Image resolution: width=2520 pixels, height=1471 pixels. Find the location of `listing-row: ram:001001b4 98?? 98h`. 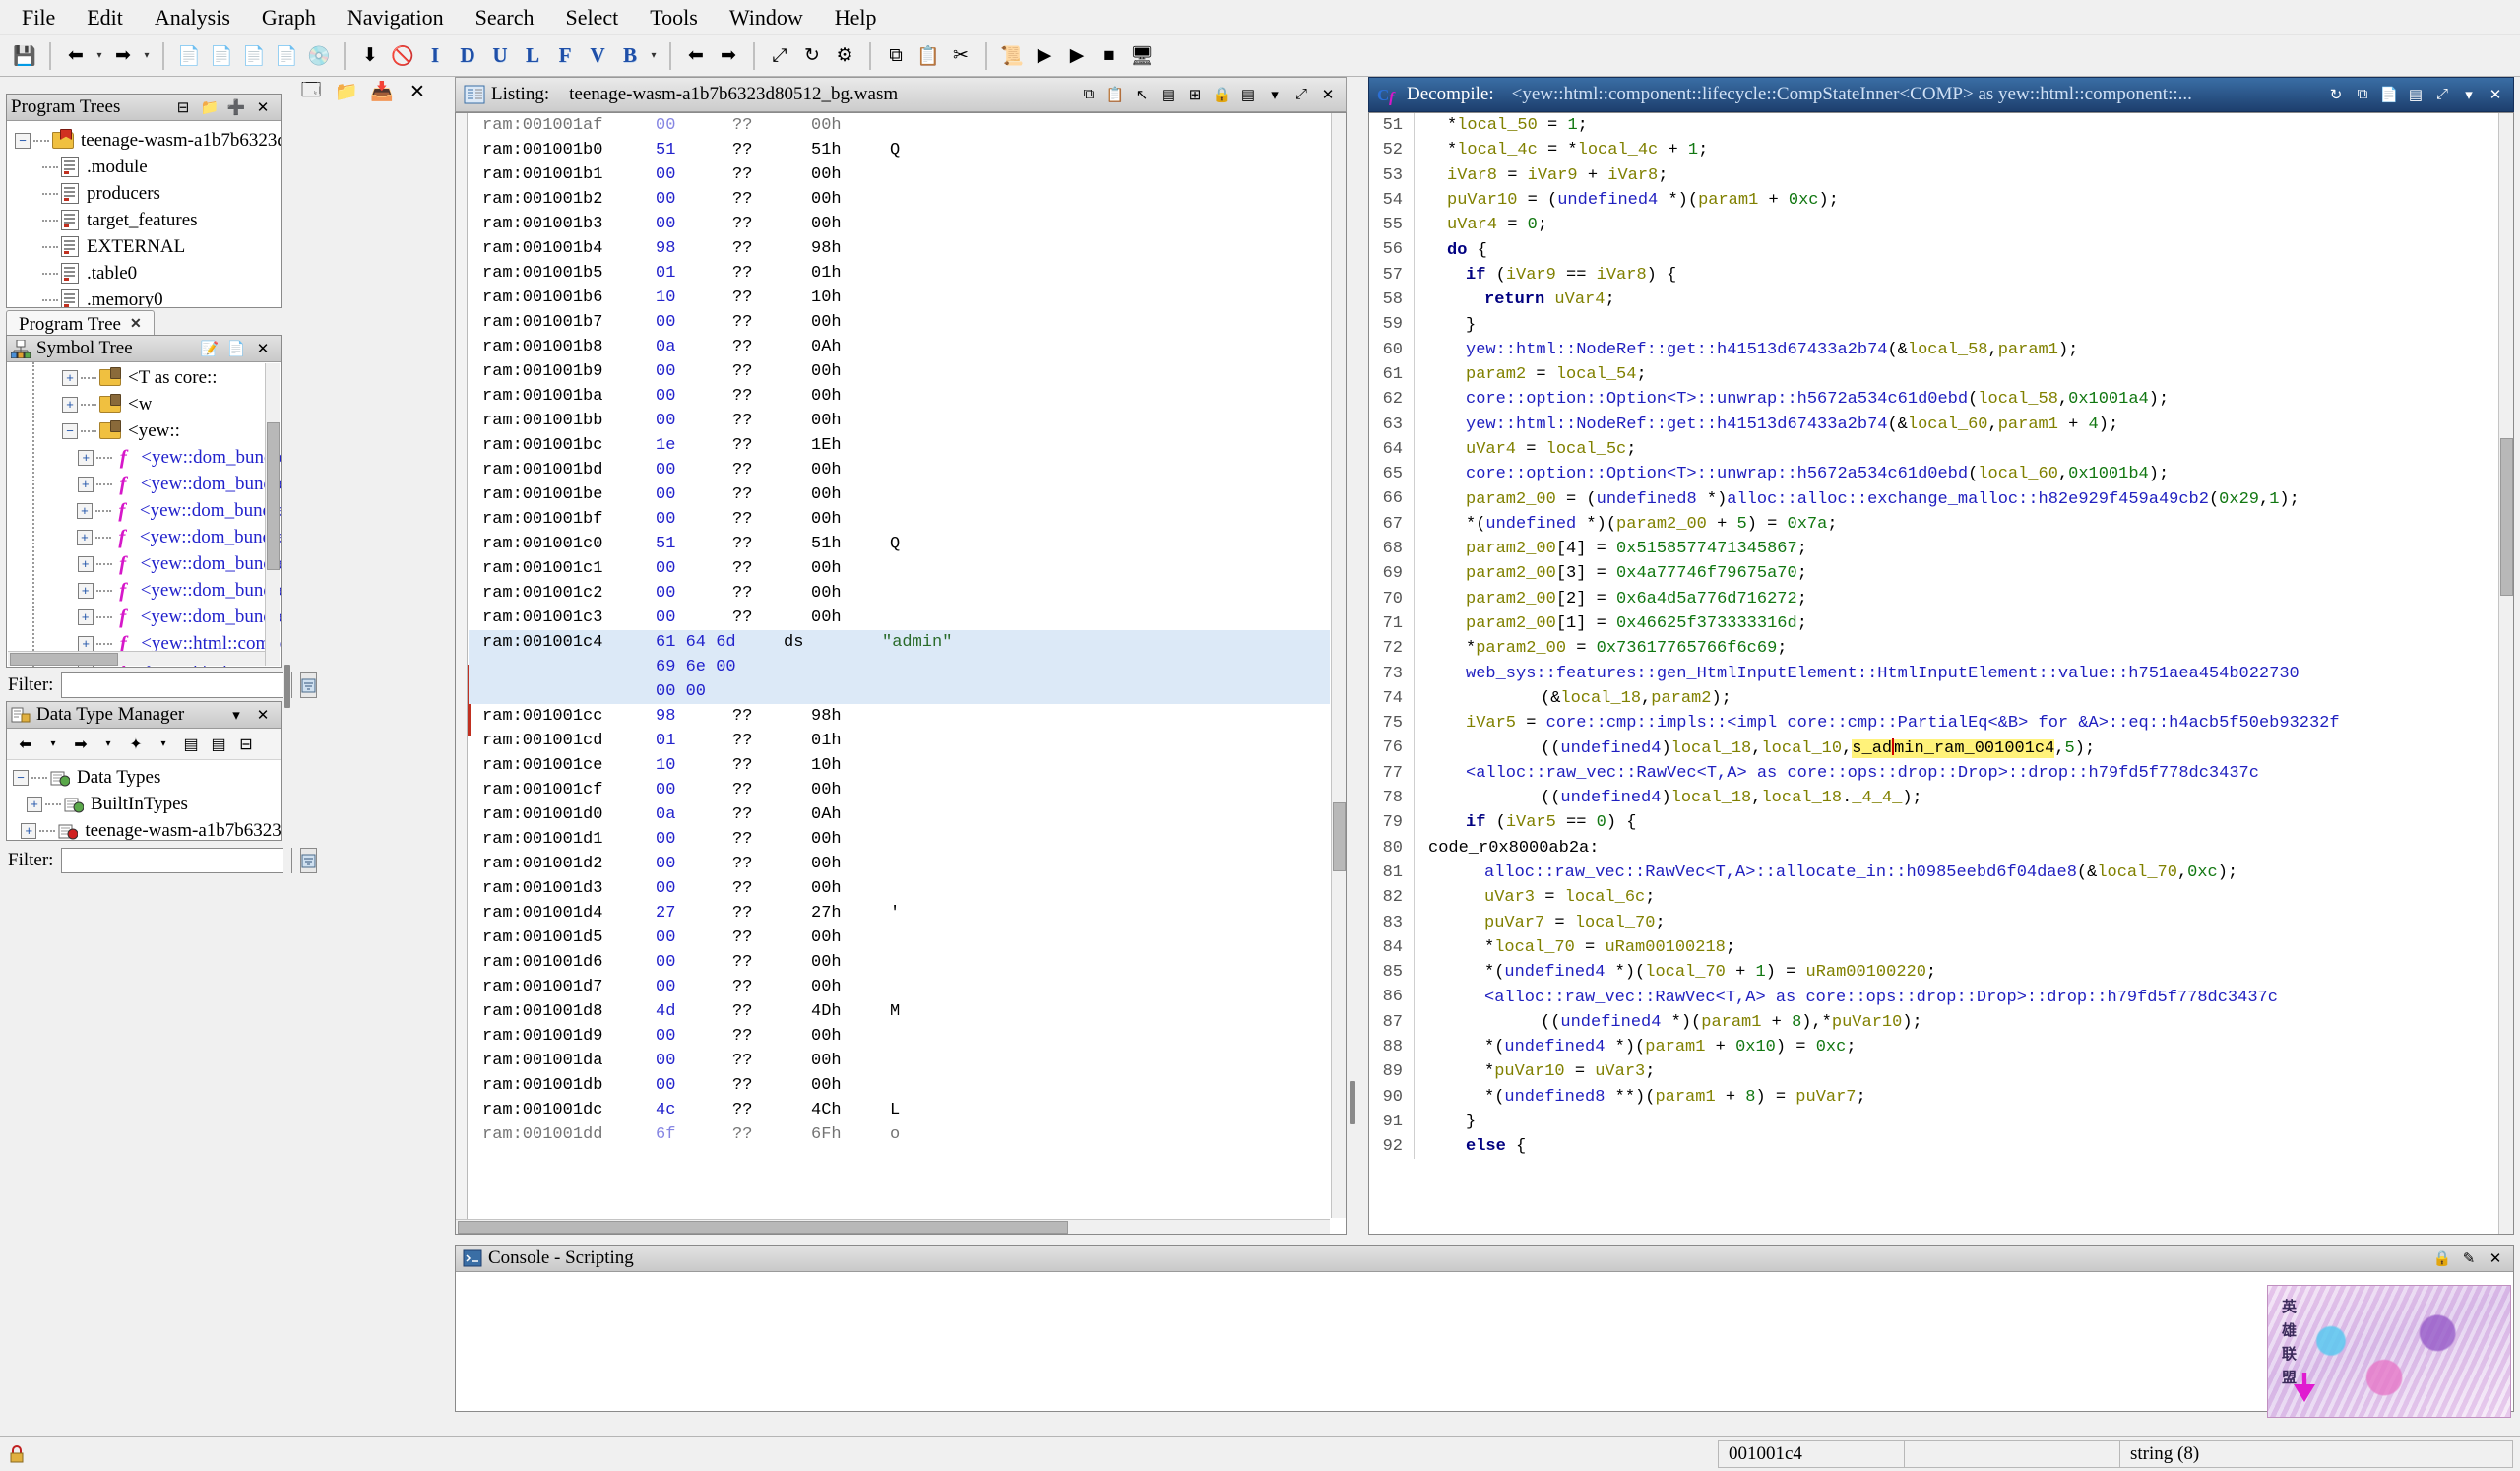

listing-row: ram:001001b4 98?? 98h is located at coordinates (899, 248).